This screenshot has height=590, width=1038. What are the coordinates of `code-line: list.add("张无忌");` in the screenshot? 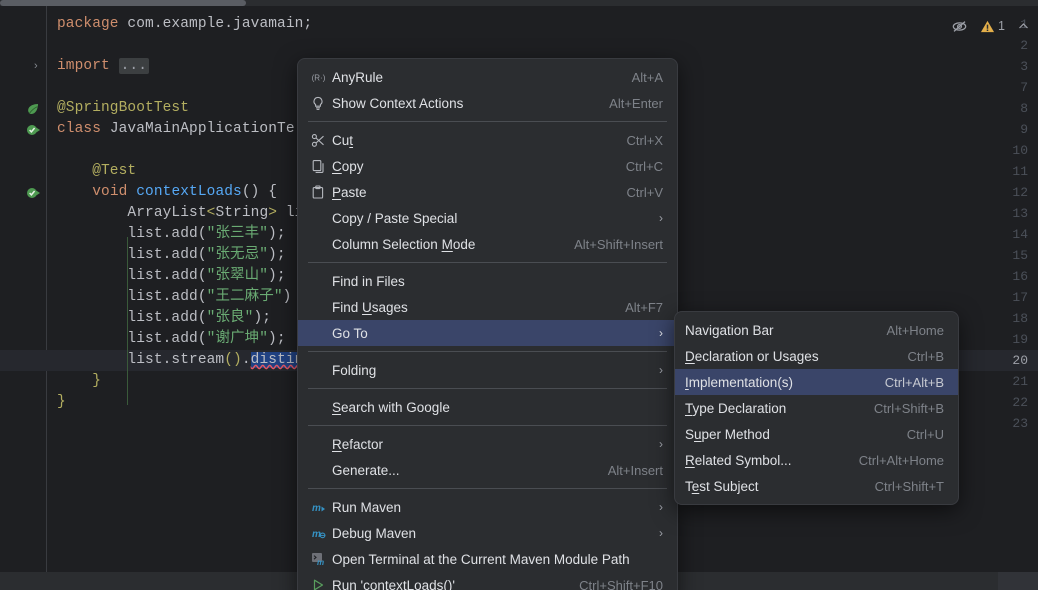 It's located at (171, 255).